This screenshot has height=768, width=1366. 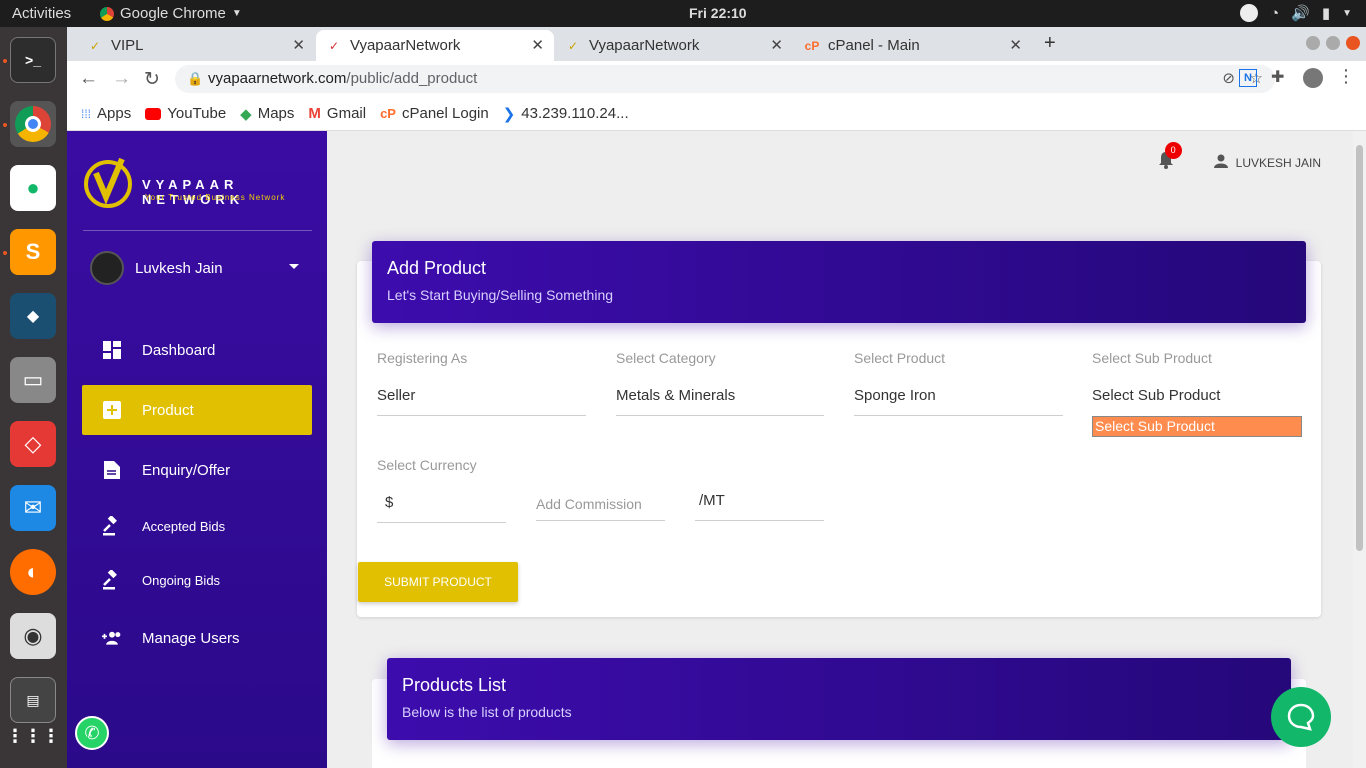 What do you see at coordinates (1296, 13) in the screenshot?
I see `system-tray: ◔ 🔊 ▮ ▼` at bounding box center [1296, 13].